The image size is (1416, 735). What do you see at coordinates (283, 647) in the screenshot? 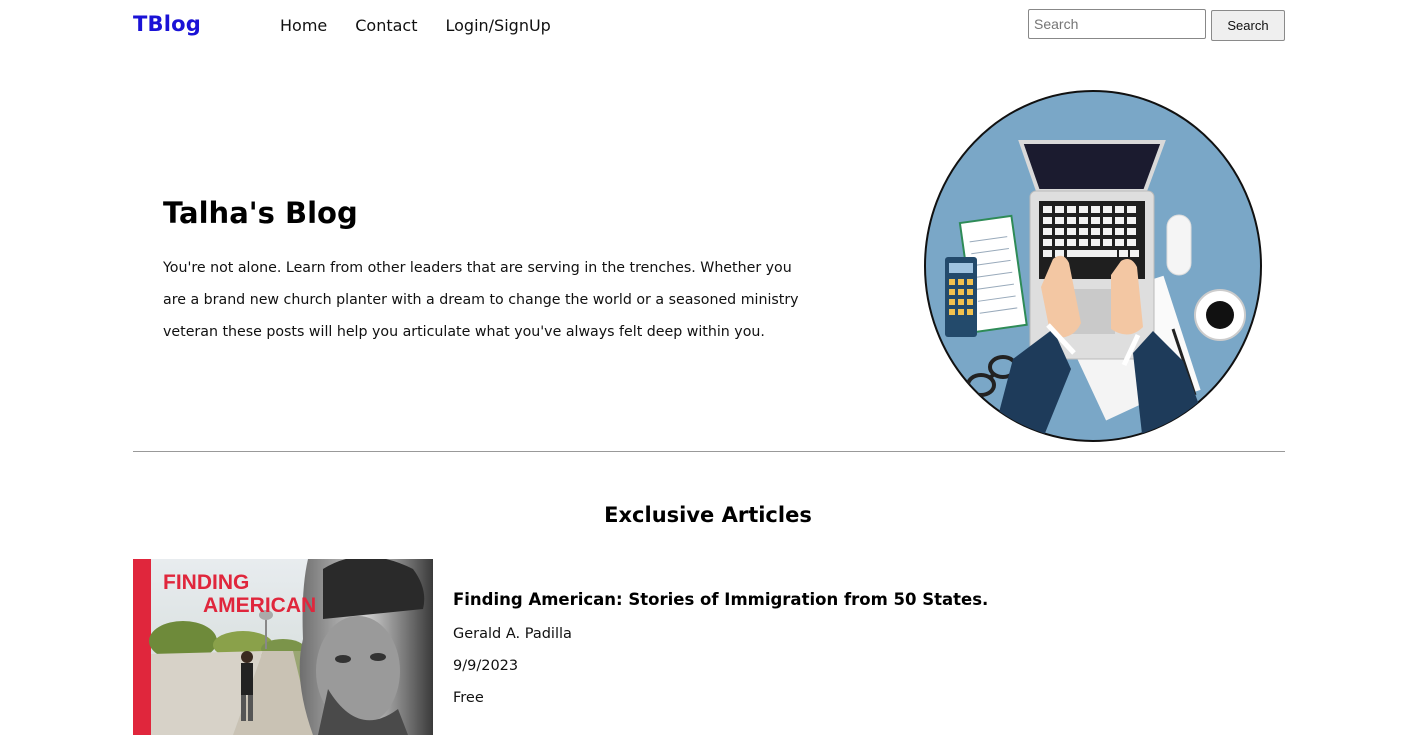
I see `article-cover-image: FINDING AMERICAN` at bounding box center [283, 647].